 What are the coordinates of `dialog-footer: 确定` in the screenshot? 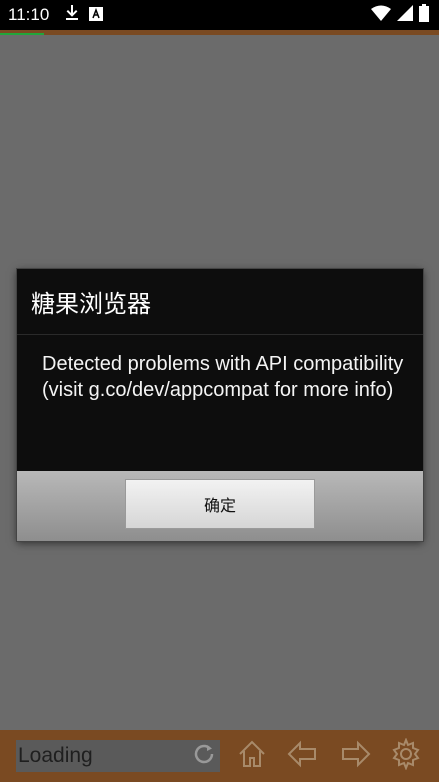 It's located at (220, 506).